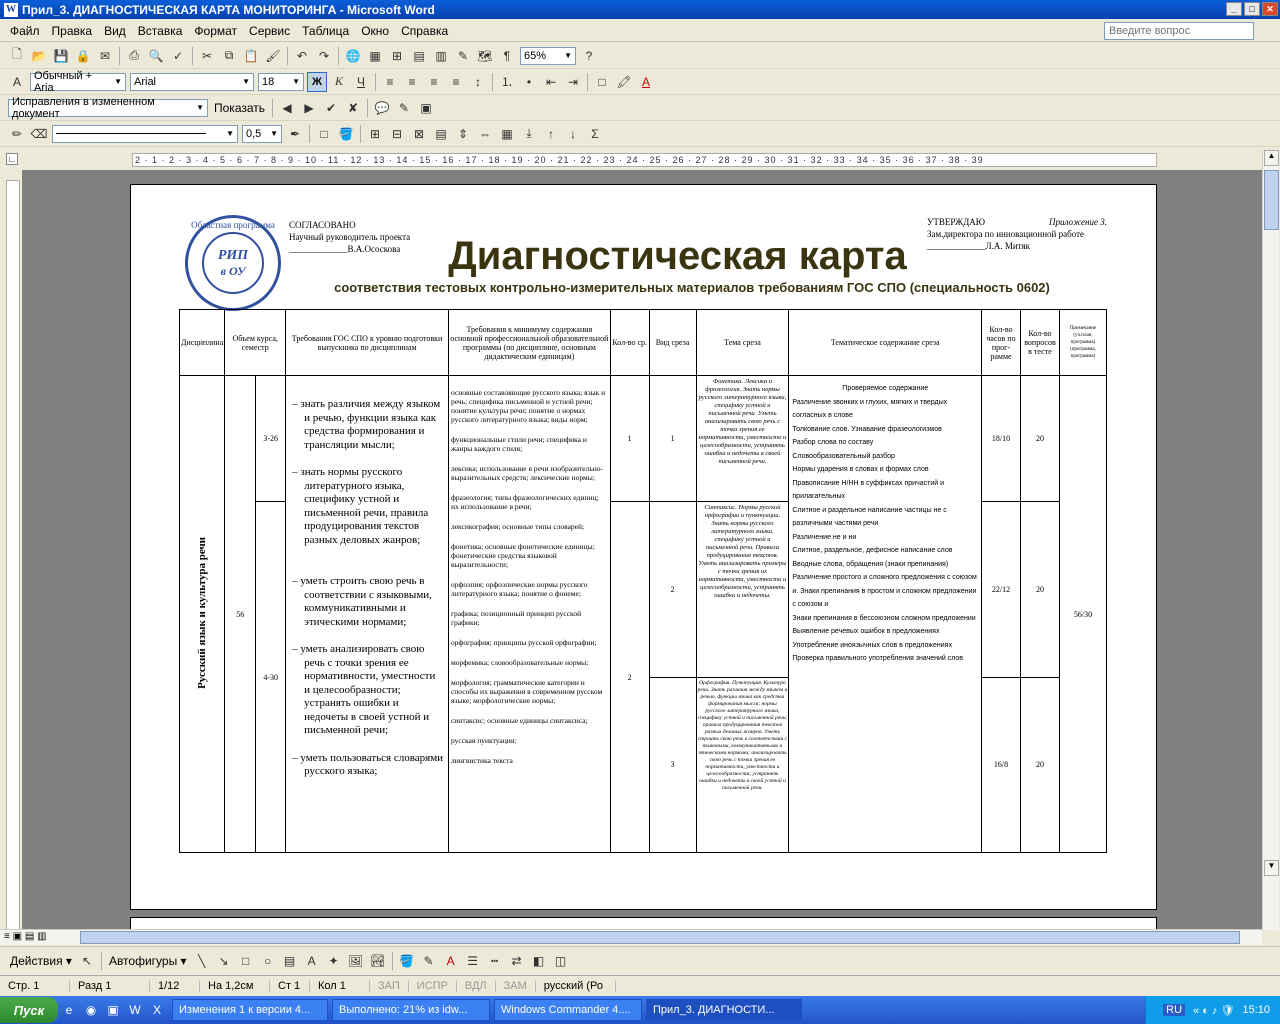 The height and width of the screenshot is (1024, 1280). What do you see at coordinates (87, 961) in the screenshot?
I see `select-objects-icon: ↖` at bounding box center [87, 961].